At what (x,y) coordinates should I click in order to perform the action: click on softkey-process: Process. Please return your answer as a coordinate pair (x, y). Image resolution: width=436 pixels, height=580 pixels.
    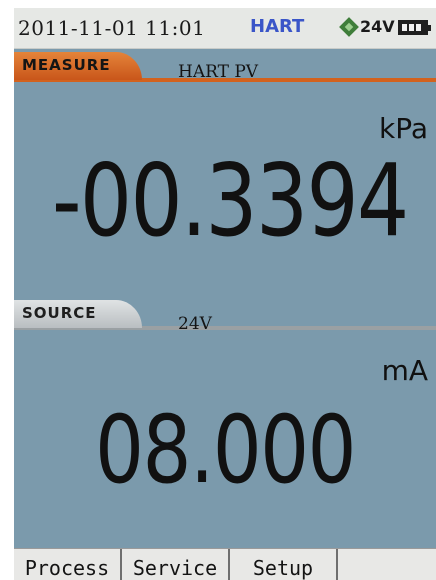
    Looking at the image, I should click on (68, 564).